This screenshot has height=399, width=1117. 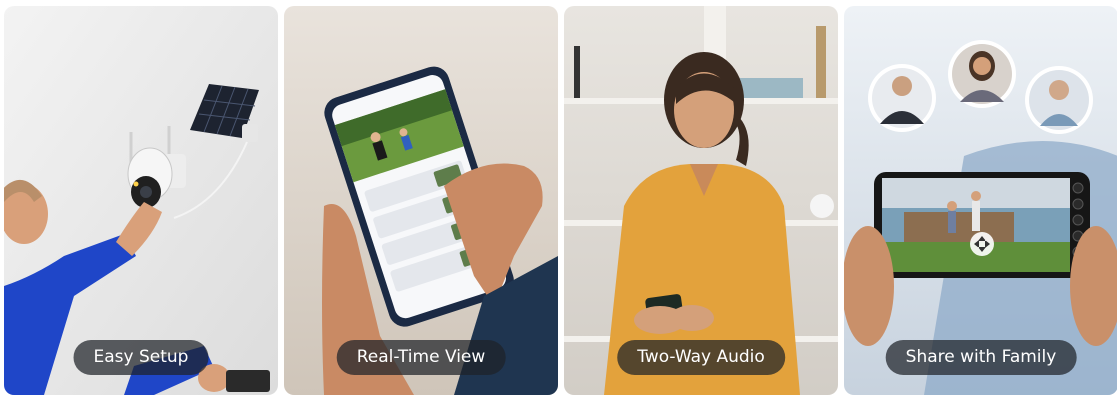 I want to click on avatar-man-suit-icon, so click(x=902, y=98).